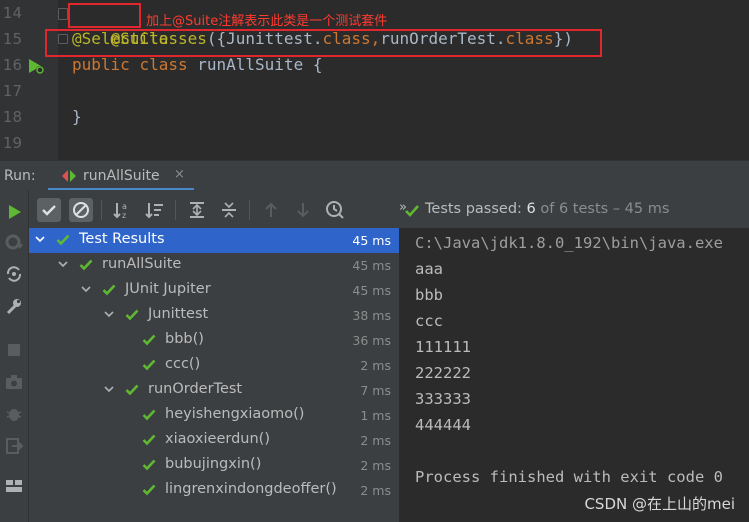  What do you see at coordinates (104, 15) in the screenshot?
I see `suite-highlight-box` at bounding box center [104, 15].